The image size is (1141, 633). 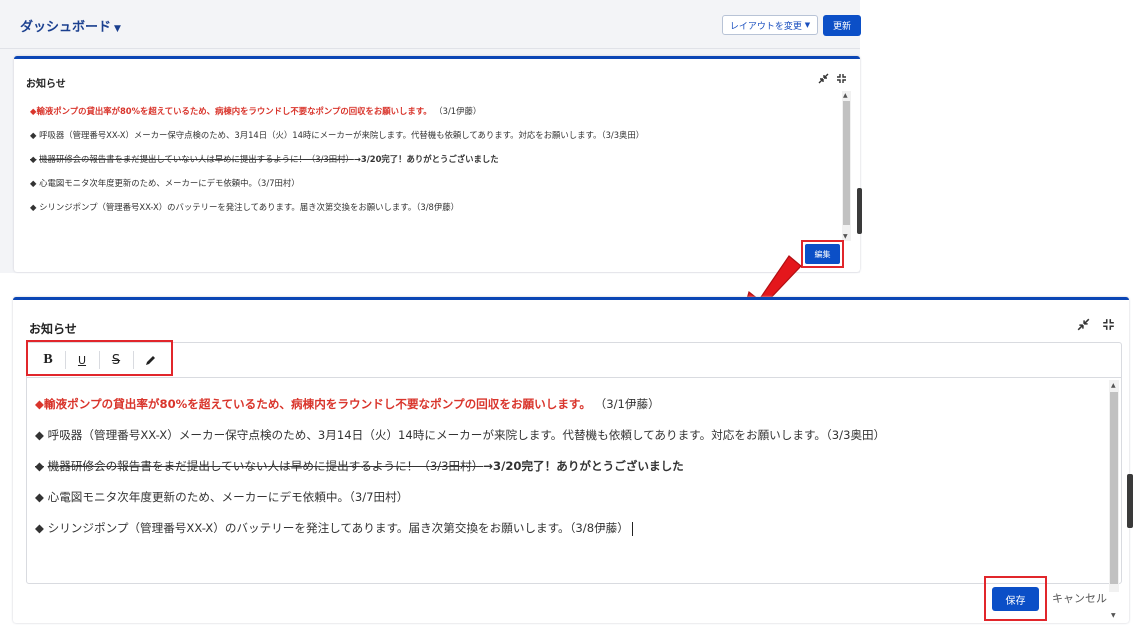 I want to click on cancel-button: キャンセル, so click(x=1079, y=598).